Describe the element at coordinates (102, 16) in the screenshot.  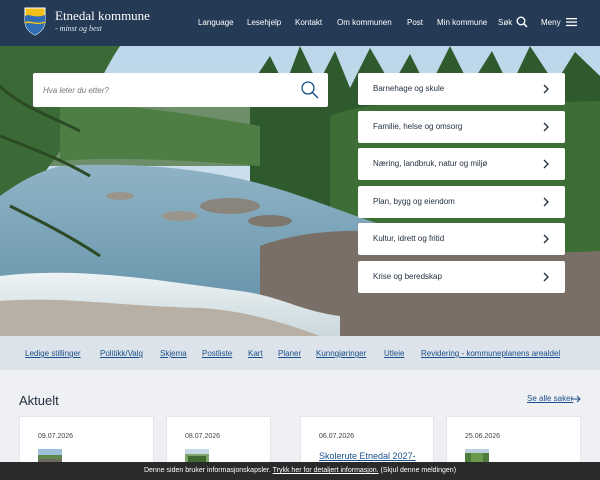
I see `brand-name: Etnedal kommune` at that location.